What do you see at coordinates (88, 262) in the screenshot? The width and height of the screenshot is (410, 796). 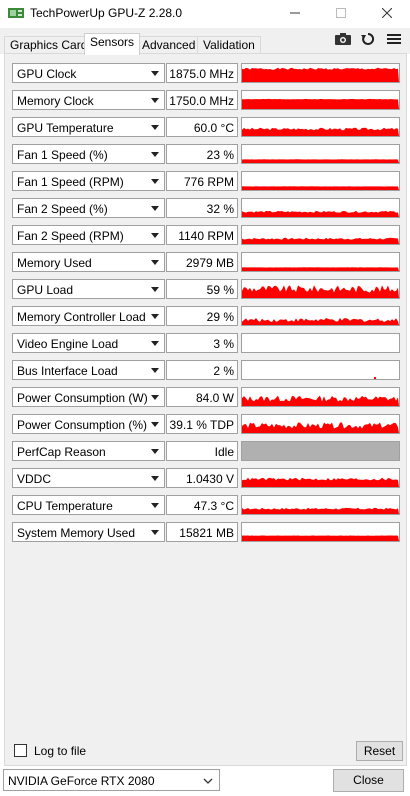 I see `sensor-name-dropdown: Memory Used` at bounding box center [88, 262].